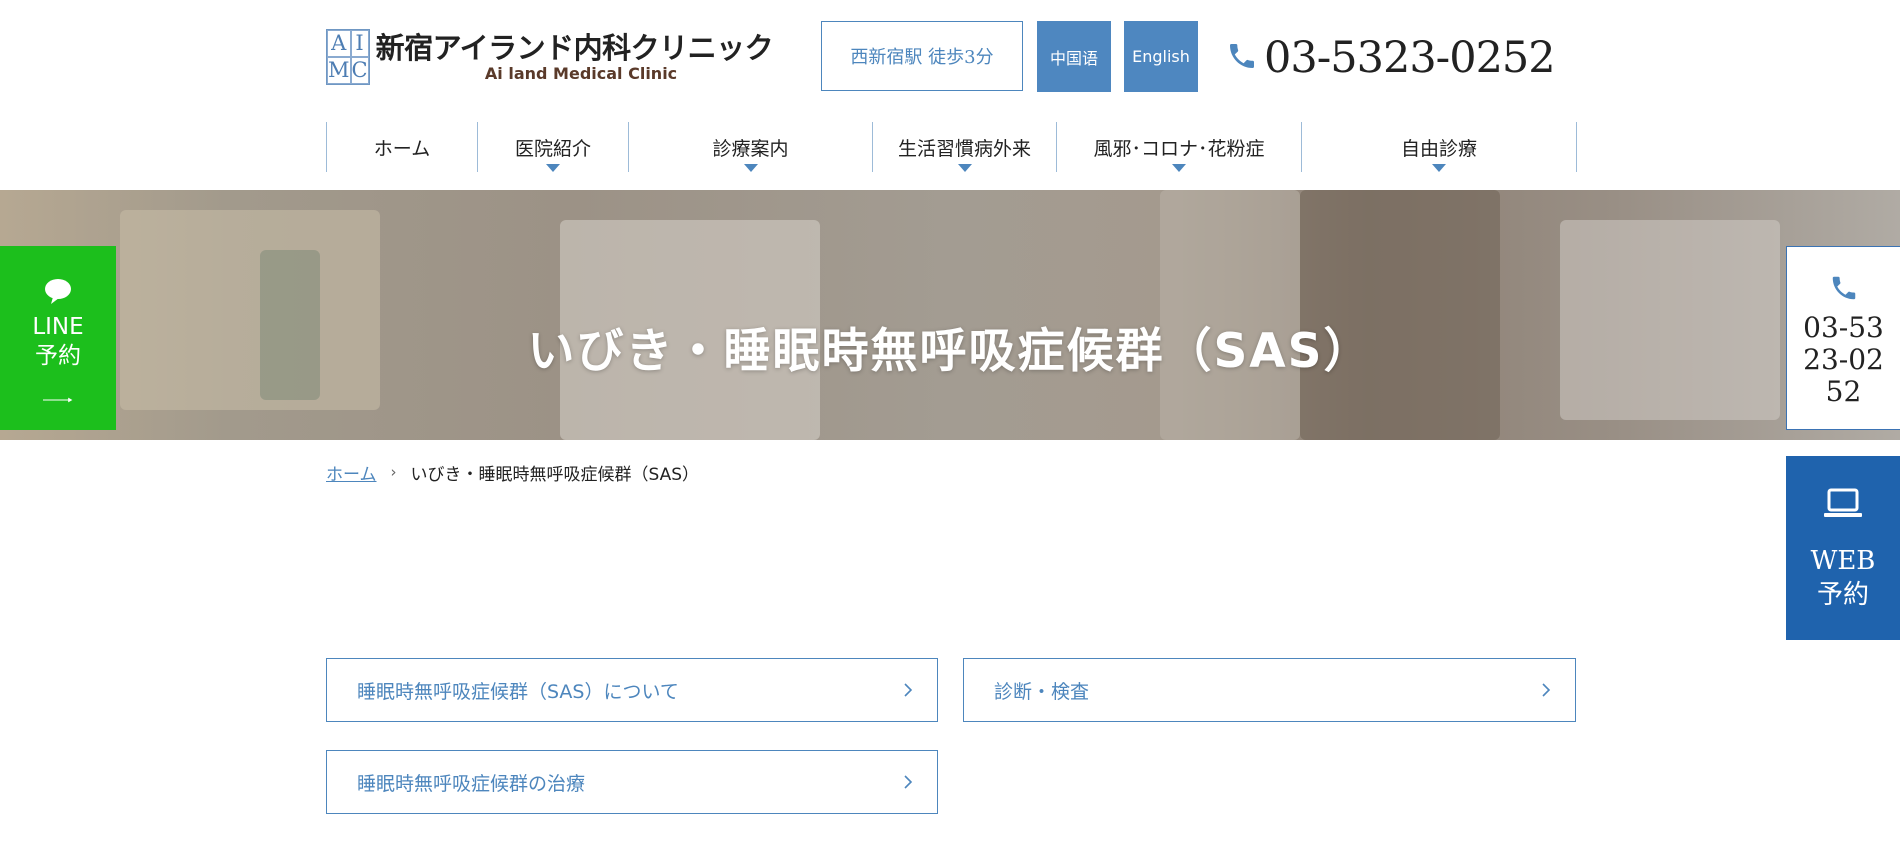 This screenshot has width=1900, height=861. What do you see at coordinates (1843, 359) in the screenshot?
I see `side-phone-number: 03-5323-0252` at bounding box center [1843, 359].